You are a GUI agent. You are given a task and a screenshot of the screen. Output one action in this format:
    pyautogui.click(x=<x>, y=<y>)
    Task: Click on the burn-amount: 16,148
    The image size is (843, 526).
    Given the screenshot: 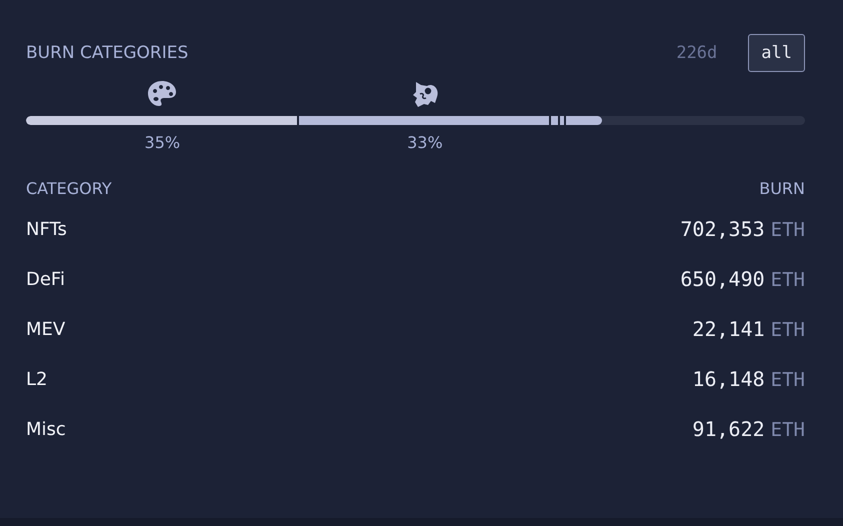 What is the action you would take?
    pyautogui.click(x=728, y=379)
    